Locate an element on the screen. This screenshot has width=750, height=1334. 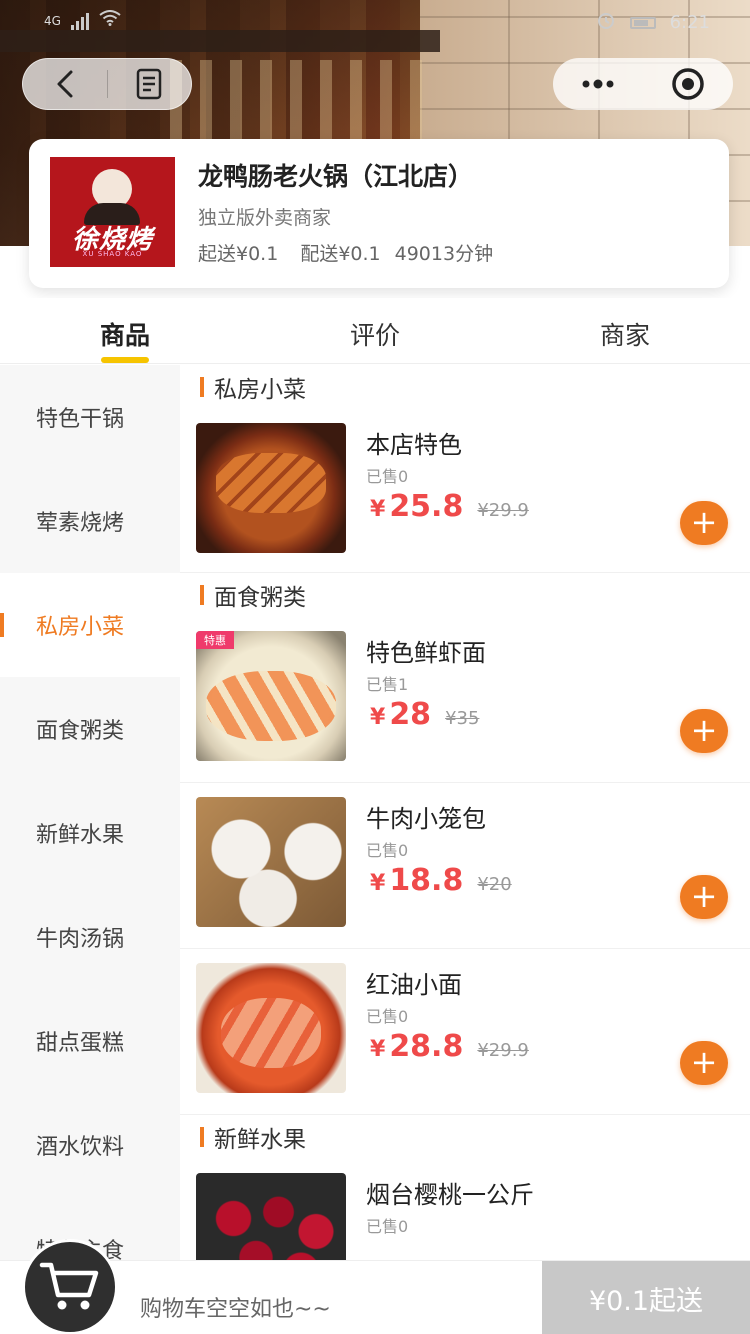
tab-goods-label: 商品 is located at coordinates (124, 335).